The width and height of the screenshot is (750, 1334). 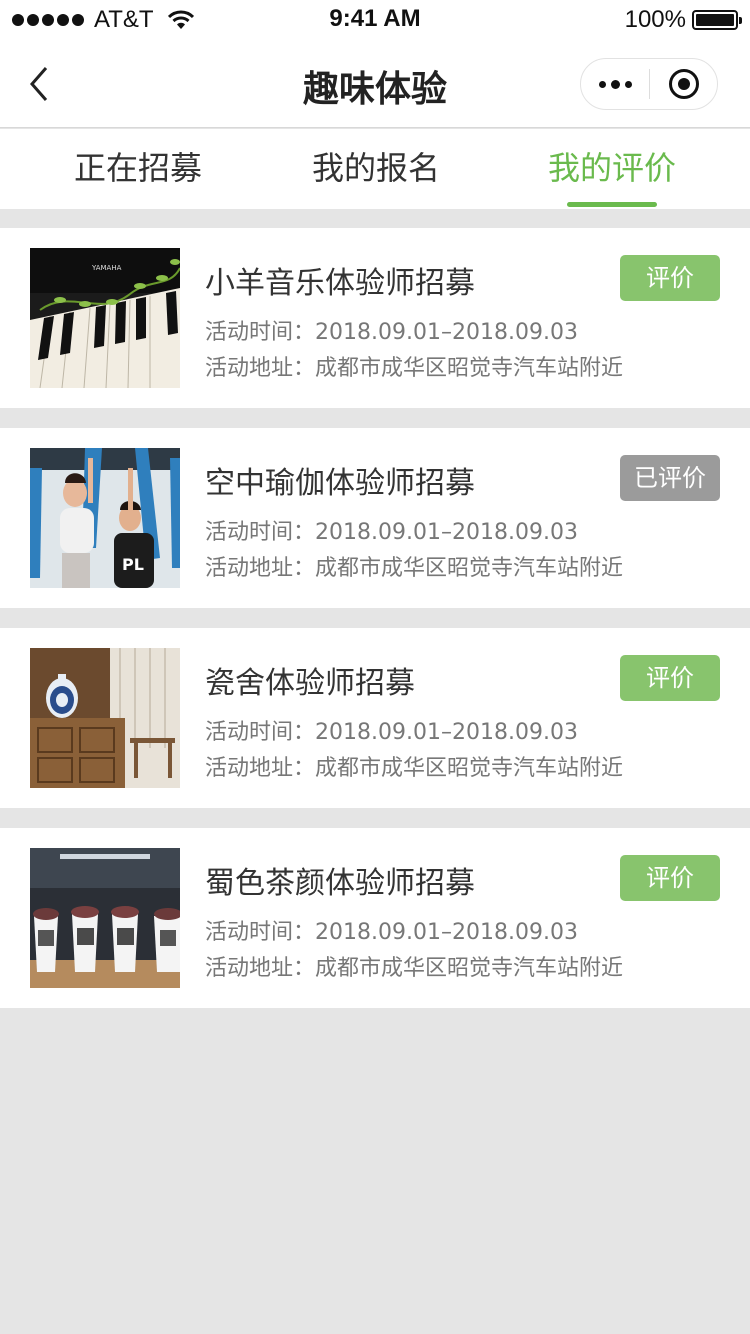 What do you see at coordinates (340, 483) in the screenshot?
I see `item-title: 空中瑜伽体验师招募` at bounding box center [340, 483].